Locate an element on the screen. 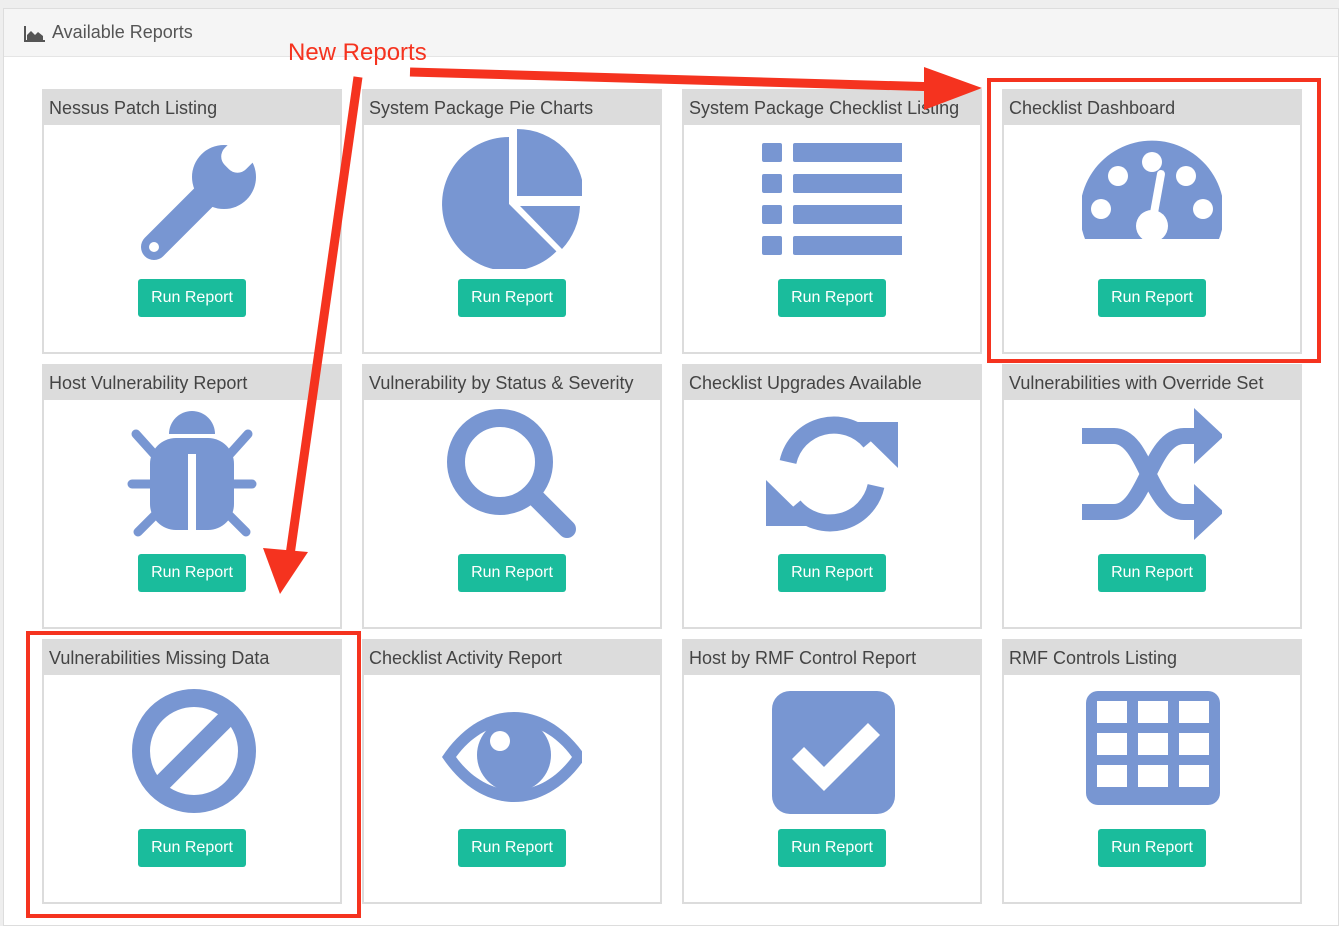 The image size is (1339, 926). arrow-to-checklist-dashboard is located at coordinates (695, 88).